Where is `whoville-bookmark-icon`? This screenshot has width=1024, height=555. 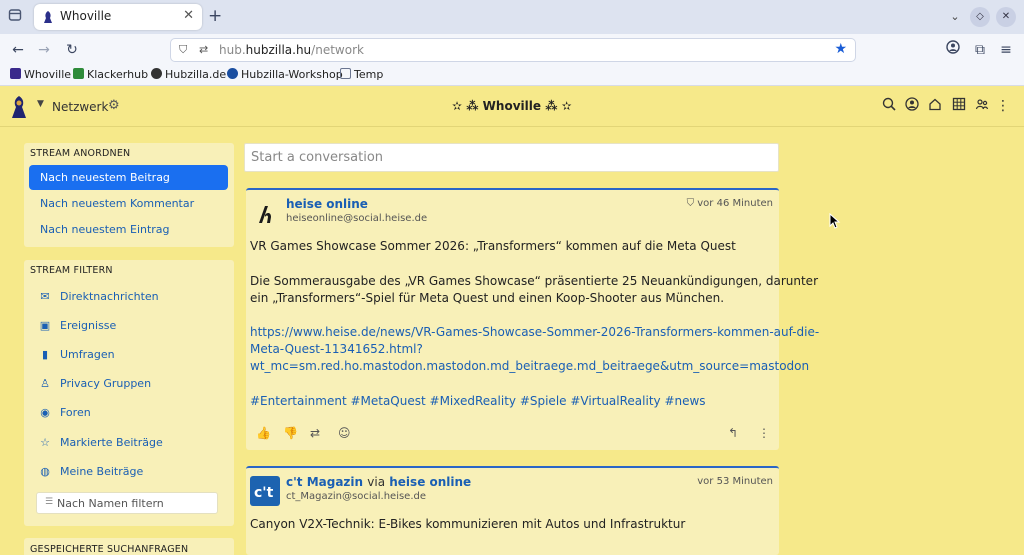 whoville-bookmark-icon is located at coordinates (15, 73).